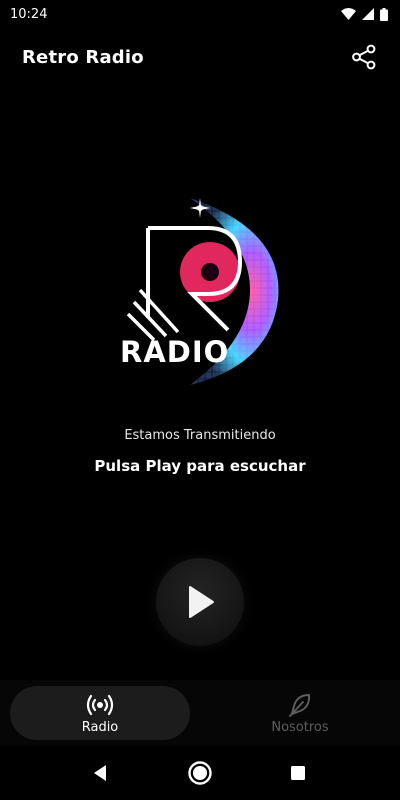  What do you see at coordinates (100, 727) in the screenshot?
I see `nav-label-radio: Radio` at bounding box center [100, 727].